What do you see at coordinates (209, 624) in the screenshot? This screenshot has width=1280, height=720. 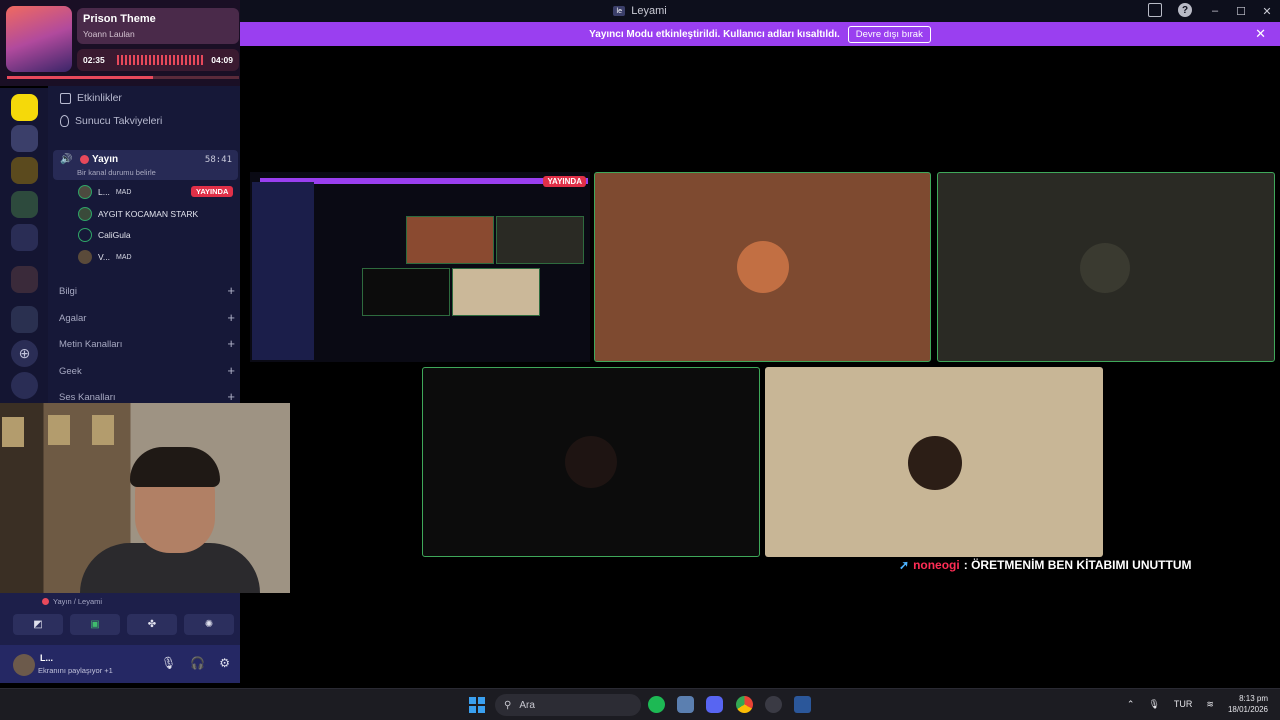 I see `soundboard-button: ✺` at bounding box center [209, 624].